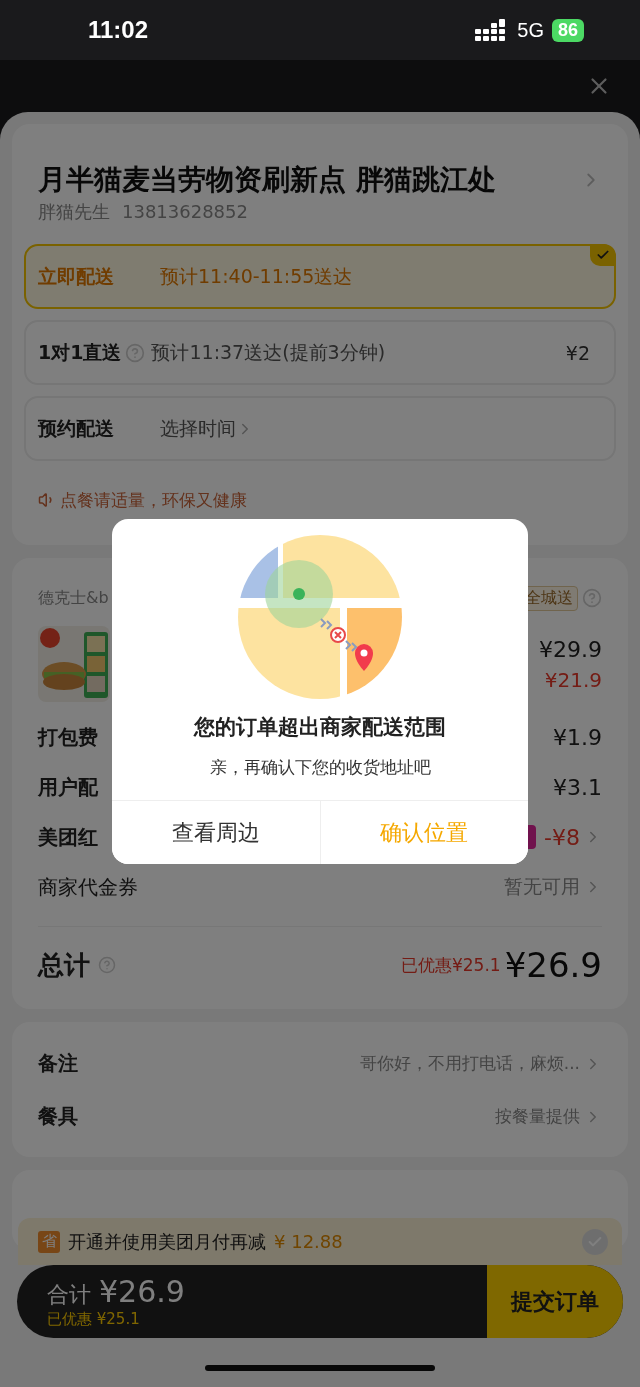 The width and height of the screenshot is (640, 1387). I want to click on tip-text: 点餐请适量，环保又健康, so click(153, 500).